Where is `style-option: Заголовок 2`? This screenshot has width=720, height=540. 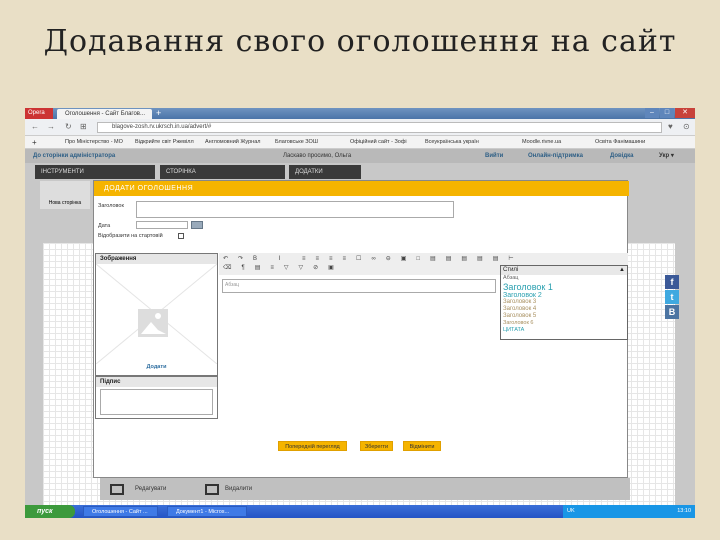
style-option: Заголовок 2 is located at coordinates (564, 295).